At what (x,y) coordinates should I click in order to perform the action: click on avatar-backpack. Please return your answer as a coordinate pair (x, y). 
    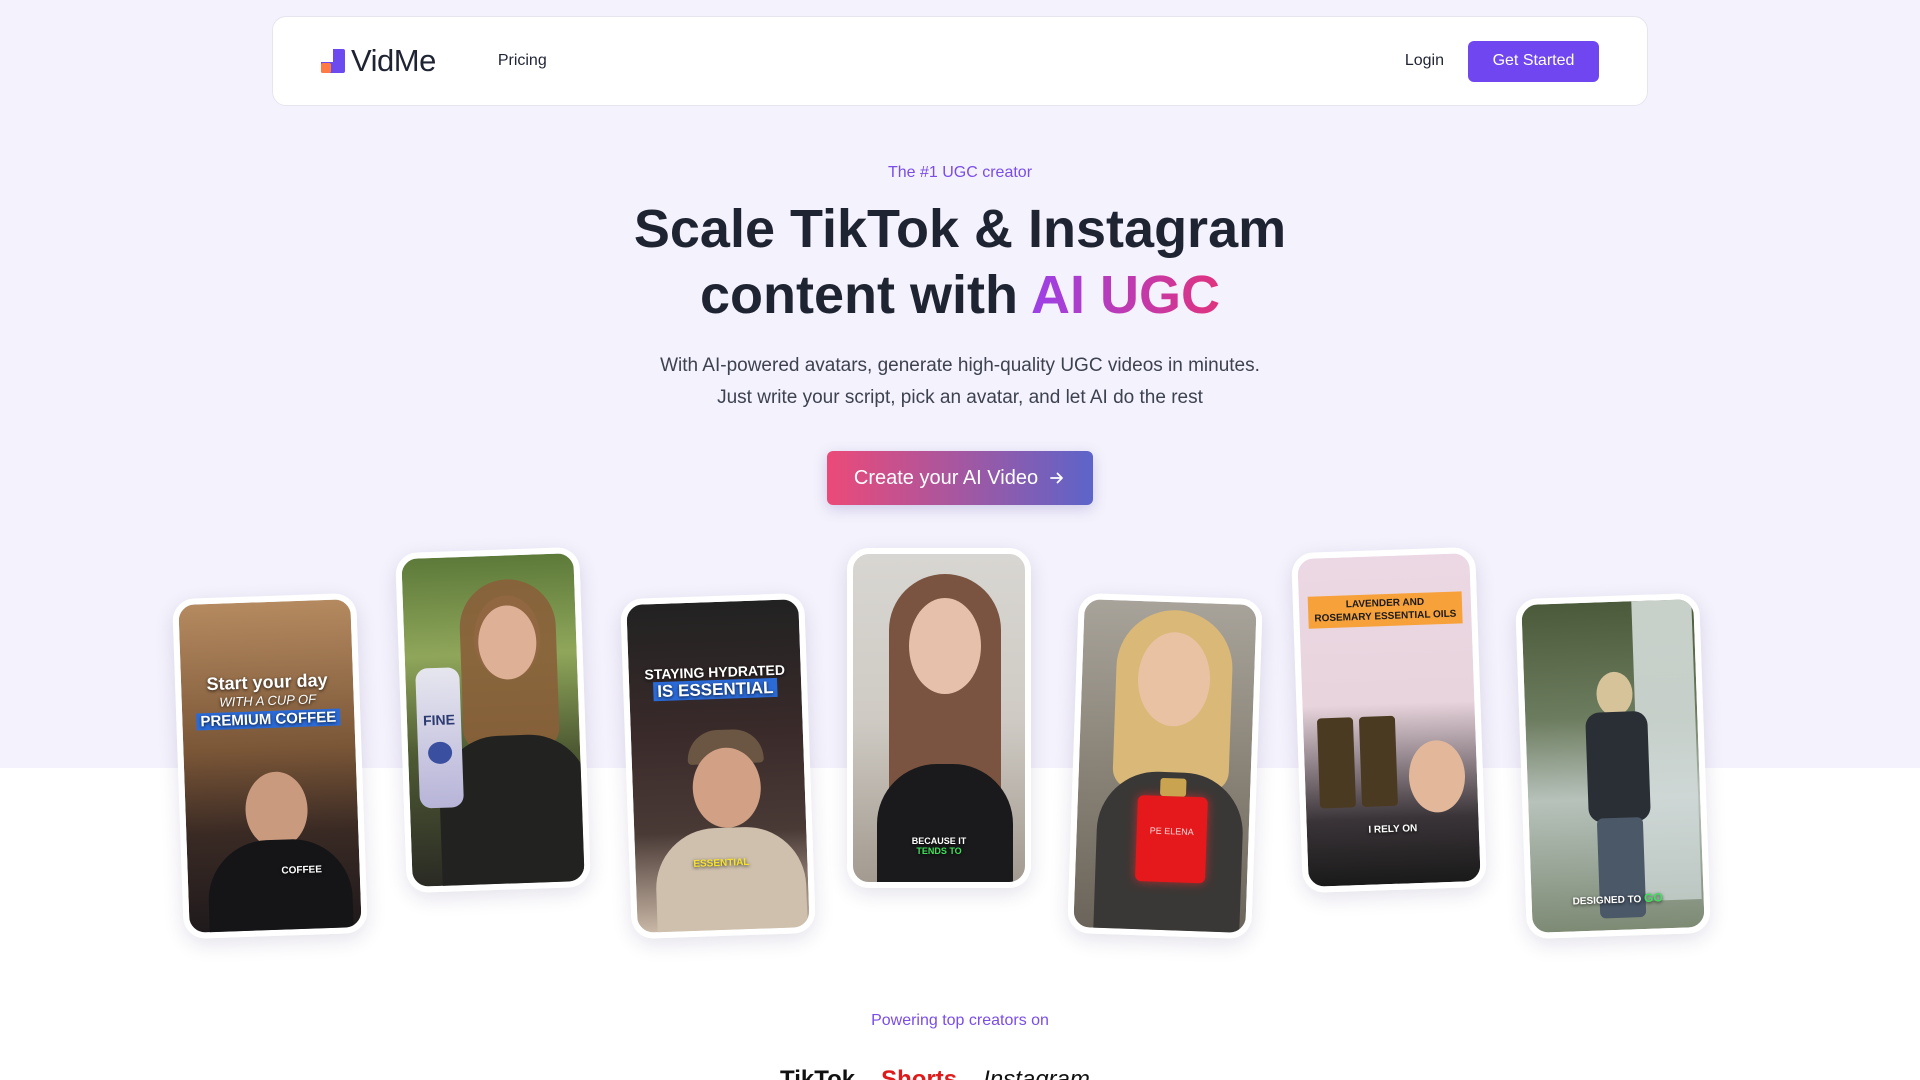
    Looking at the image, I should click on (1618, 766).